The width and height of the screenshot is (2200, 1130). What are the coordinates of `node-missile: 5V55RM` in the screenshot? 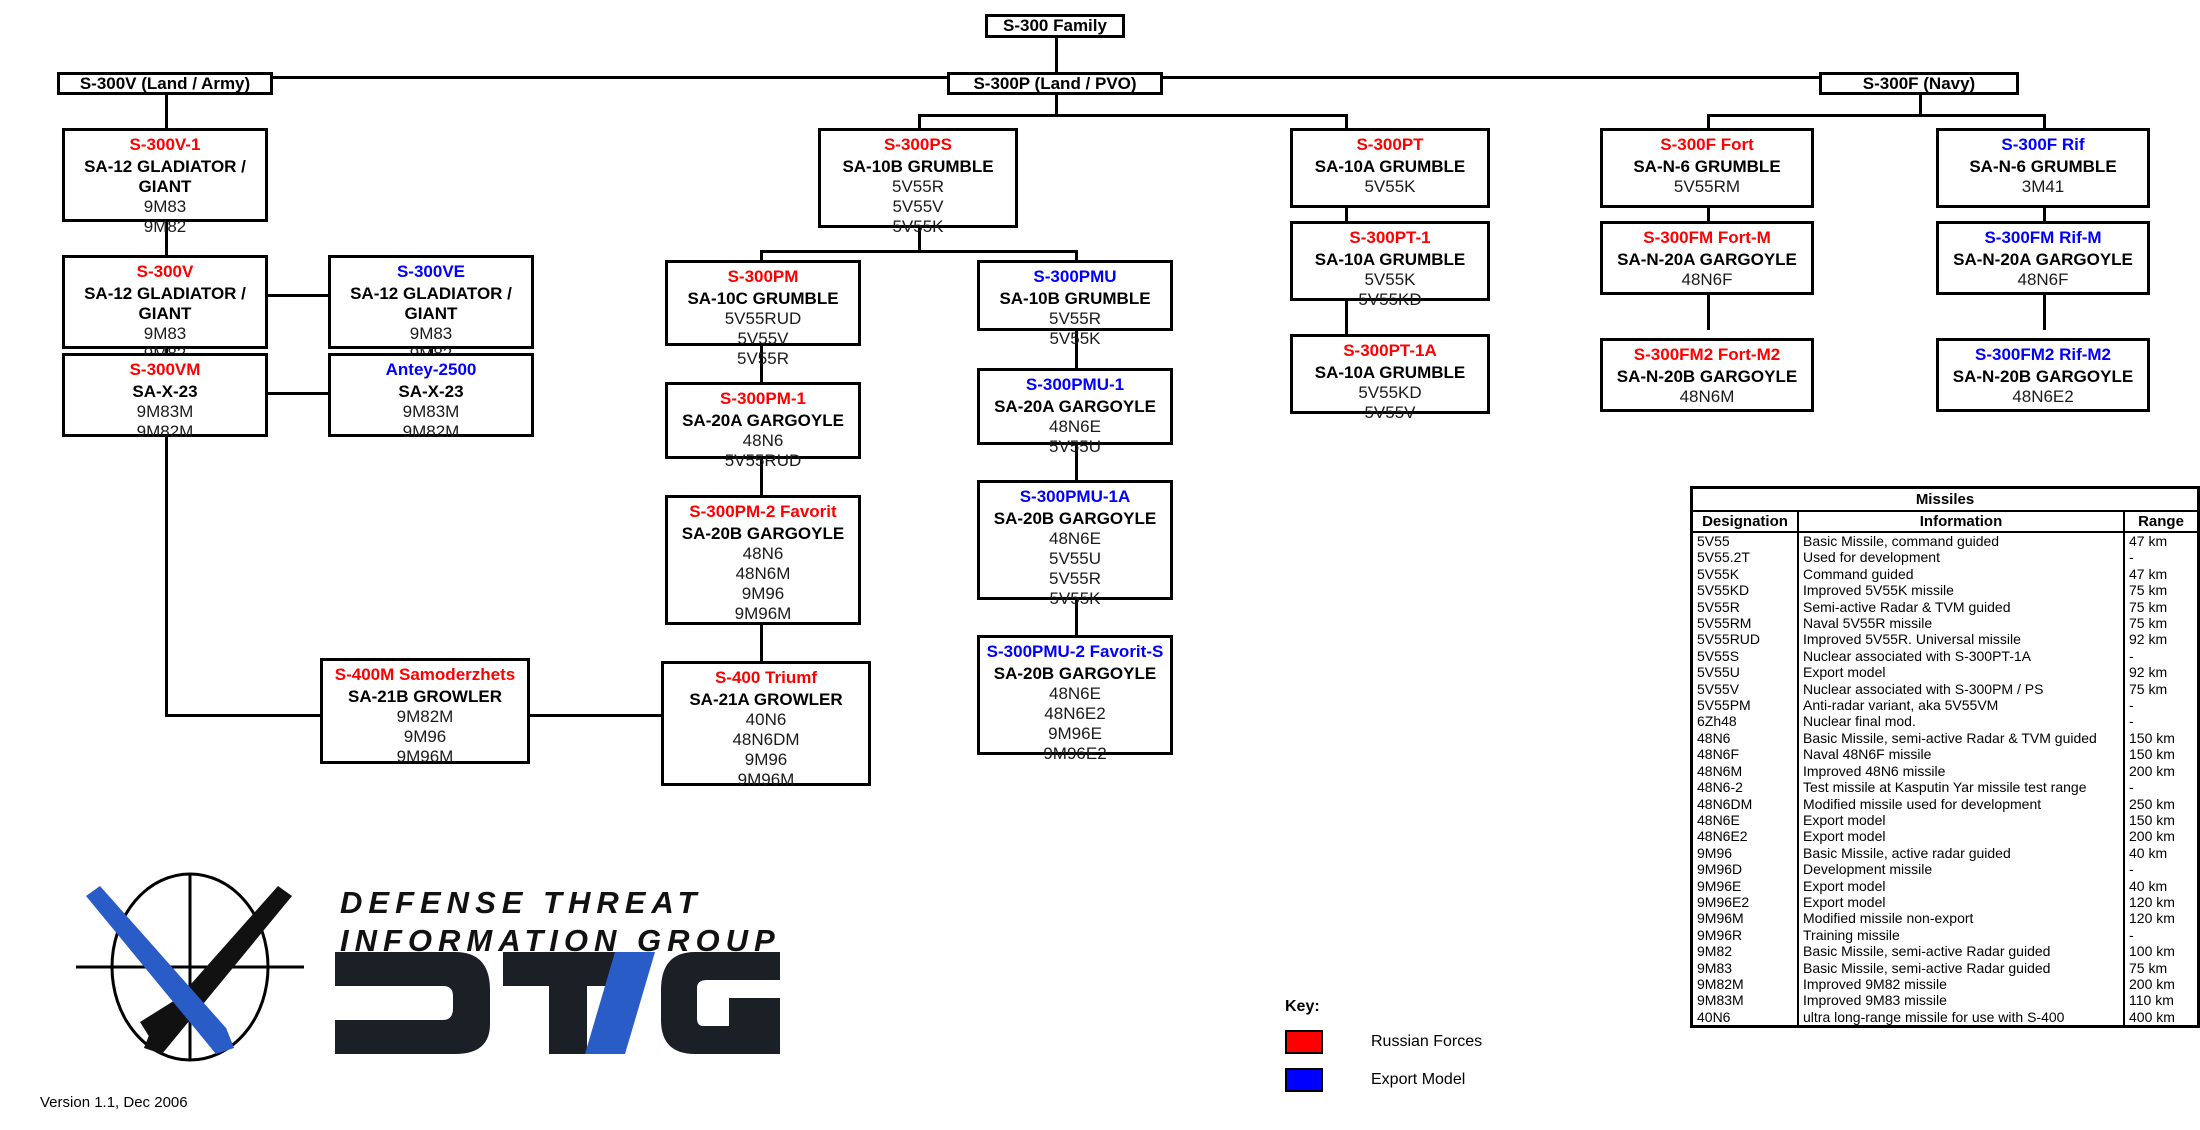 It's located at (1707, 186).